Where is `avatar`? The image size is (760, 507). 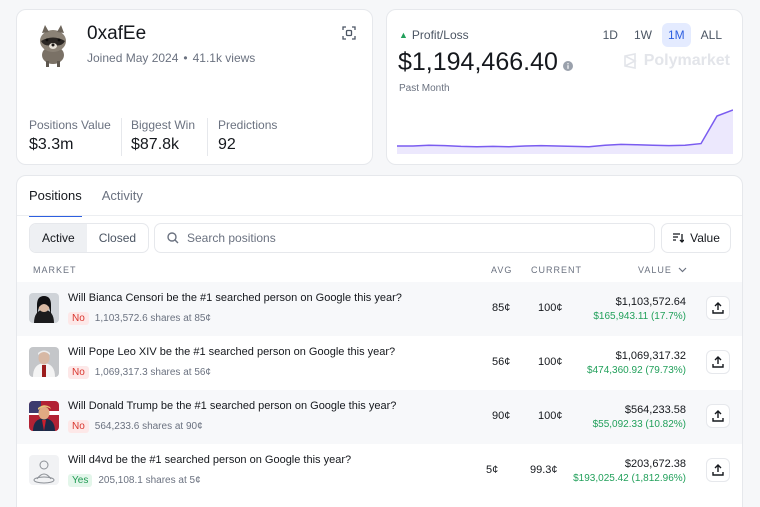 avatar is located at coordinates (53, 45).